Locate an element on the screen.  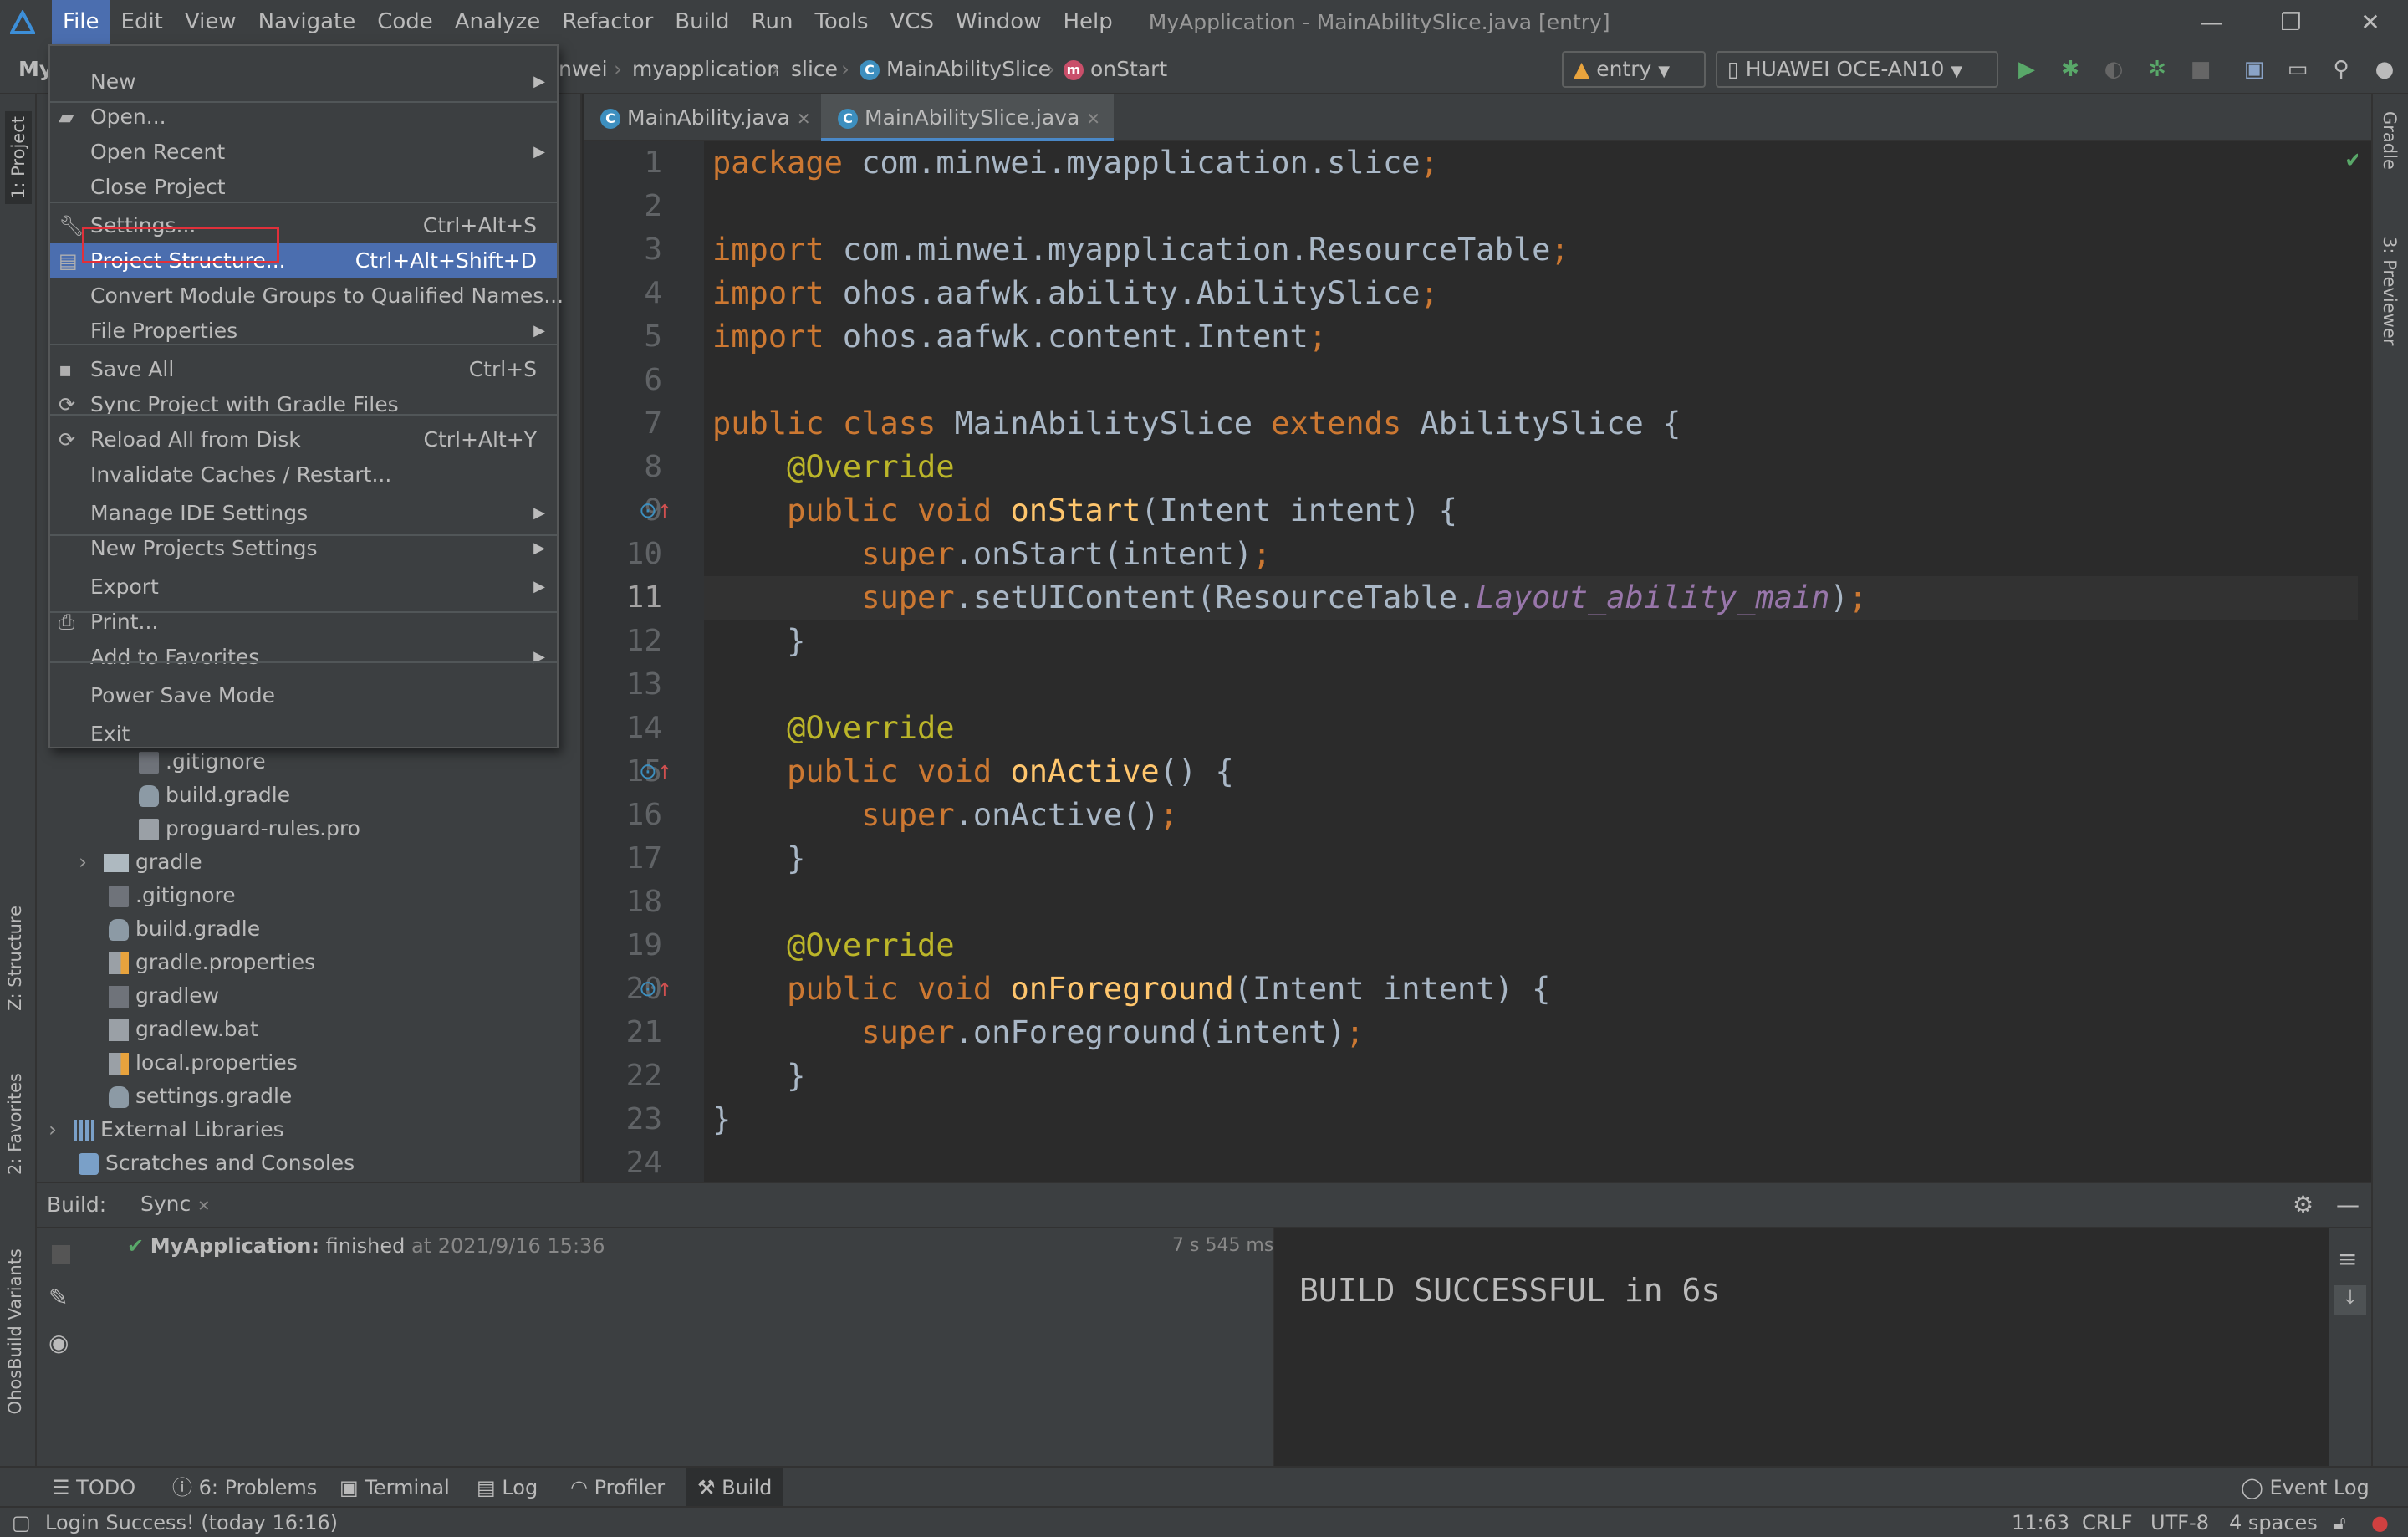
tab-mainabilityslice-java: C MainAbilitySlice.java ✕ is located at coordinates (968, 117).